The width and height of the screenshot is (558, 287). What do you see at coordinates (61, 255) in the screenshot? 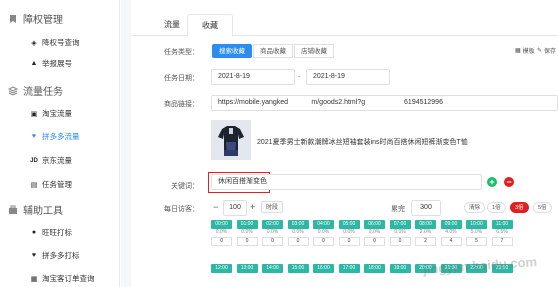
I see `sidebar-item-label: 拼多多打标` at bounding box center [61, 255].